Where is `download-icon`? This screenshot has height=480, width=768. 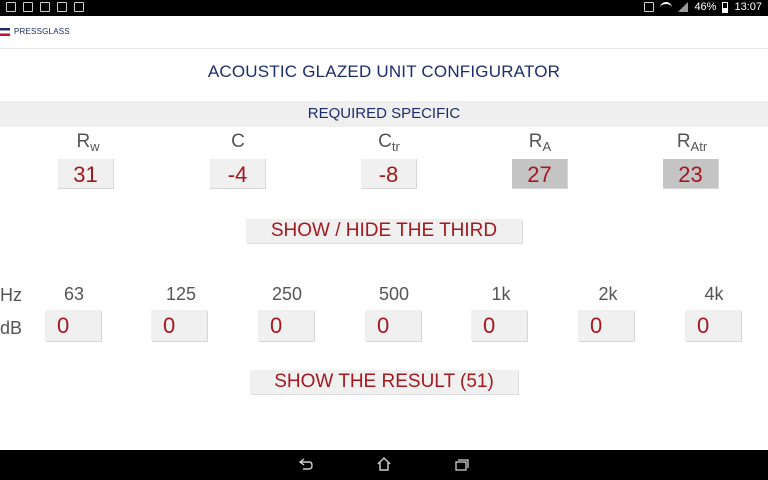
download-icon is located at coordinates (79, 7).